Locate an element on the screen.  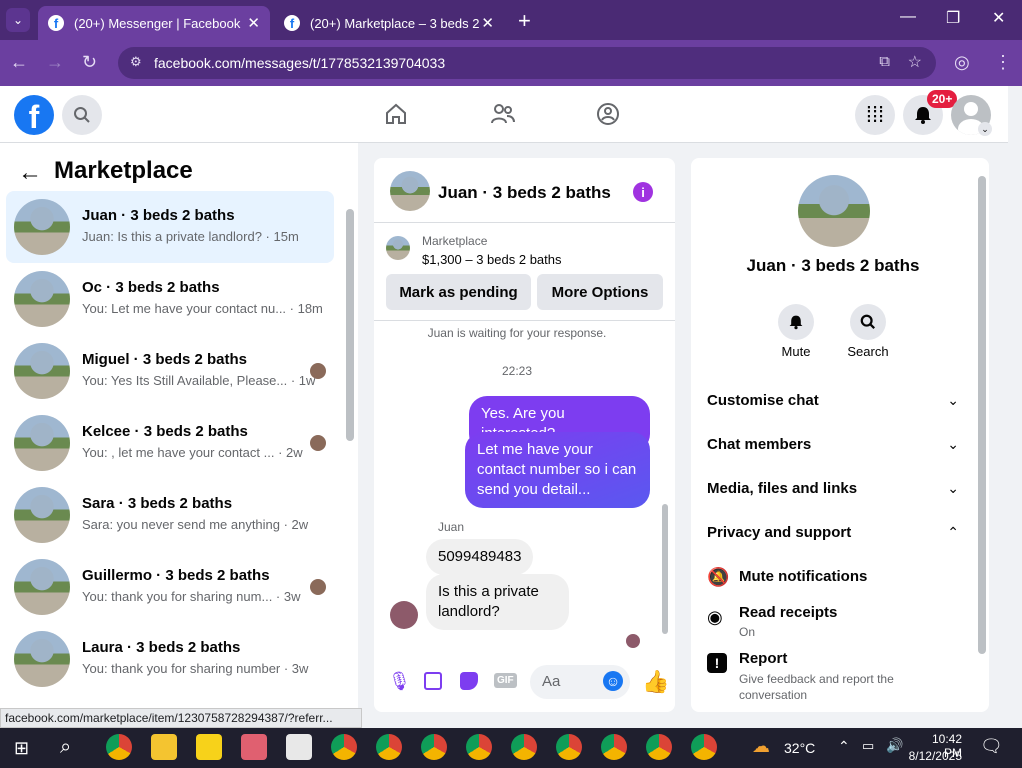
section-chat-members: Chat members is located at coordinates (759, 444).